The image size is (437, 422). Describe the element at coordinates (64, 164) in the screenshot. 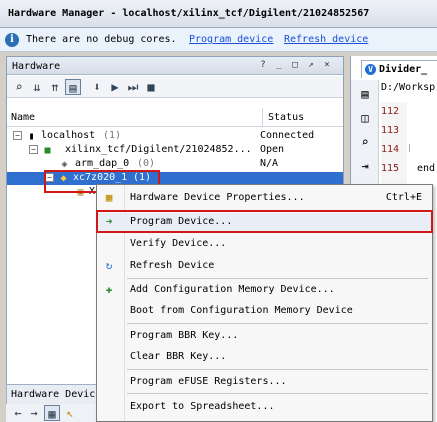

I see `chip-icon: ◈` at that location.